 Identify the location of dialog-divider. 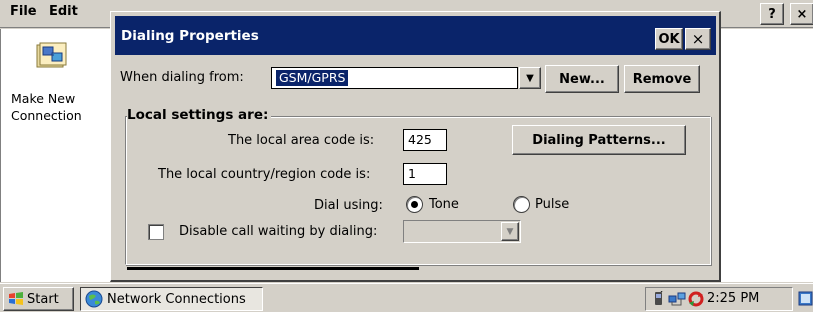
(273, 268).